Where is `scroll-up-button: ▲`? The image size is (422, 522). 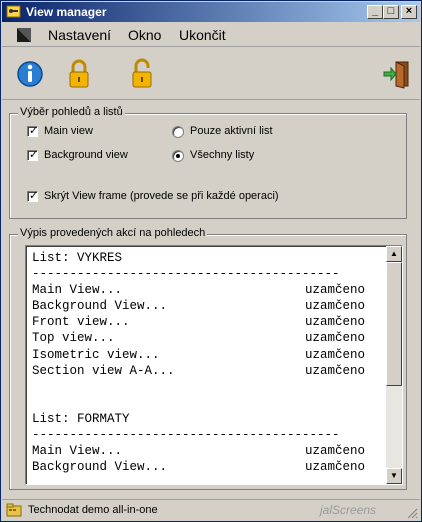 scroll-up-button: ▲ is located at coordinates (394, 254).